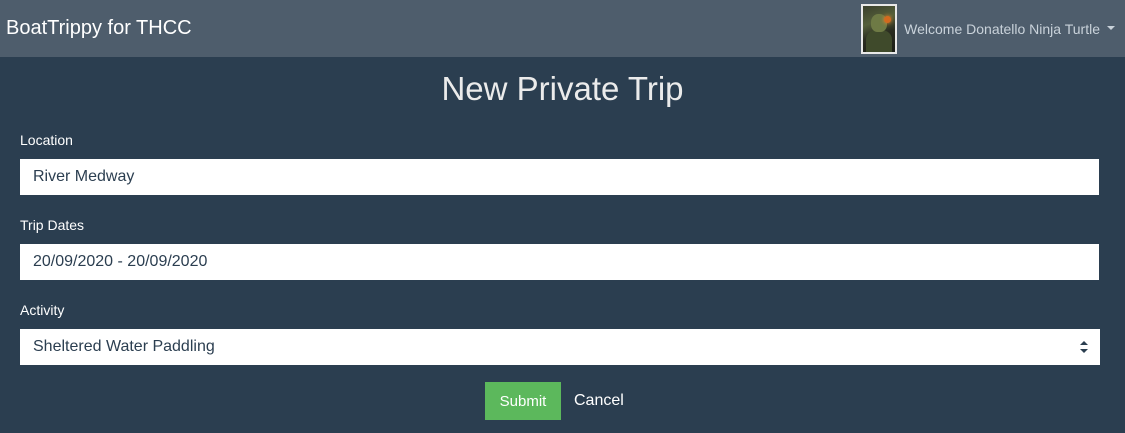 The width and height of the screenshot is (1125, 433). I want to click on user-menu-dropdown: Welcome Donatello Ninja Turtle, so click(988, 28).